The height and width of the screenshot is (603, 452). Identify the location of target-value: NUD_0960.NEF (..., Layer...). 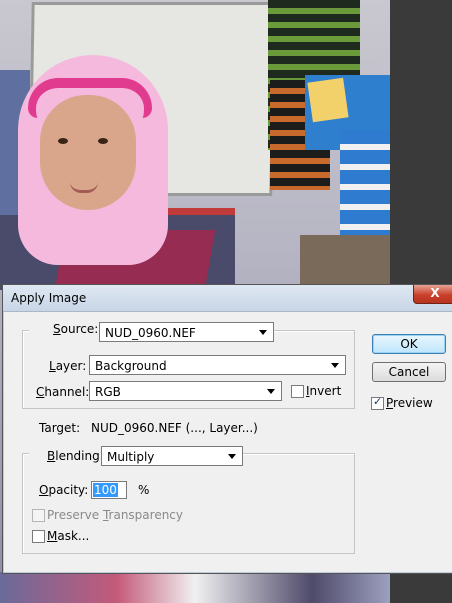
(174, 428).